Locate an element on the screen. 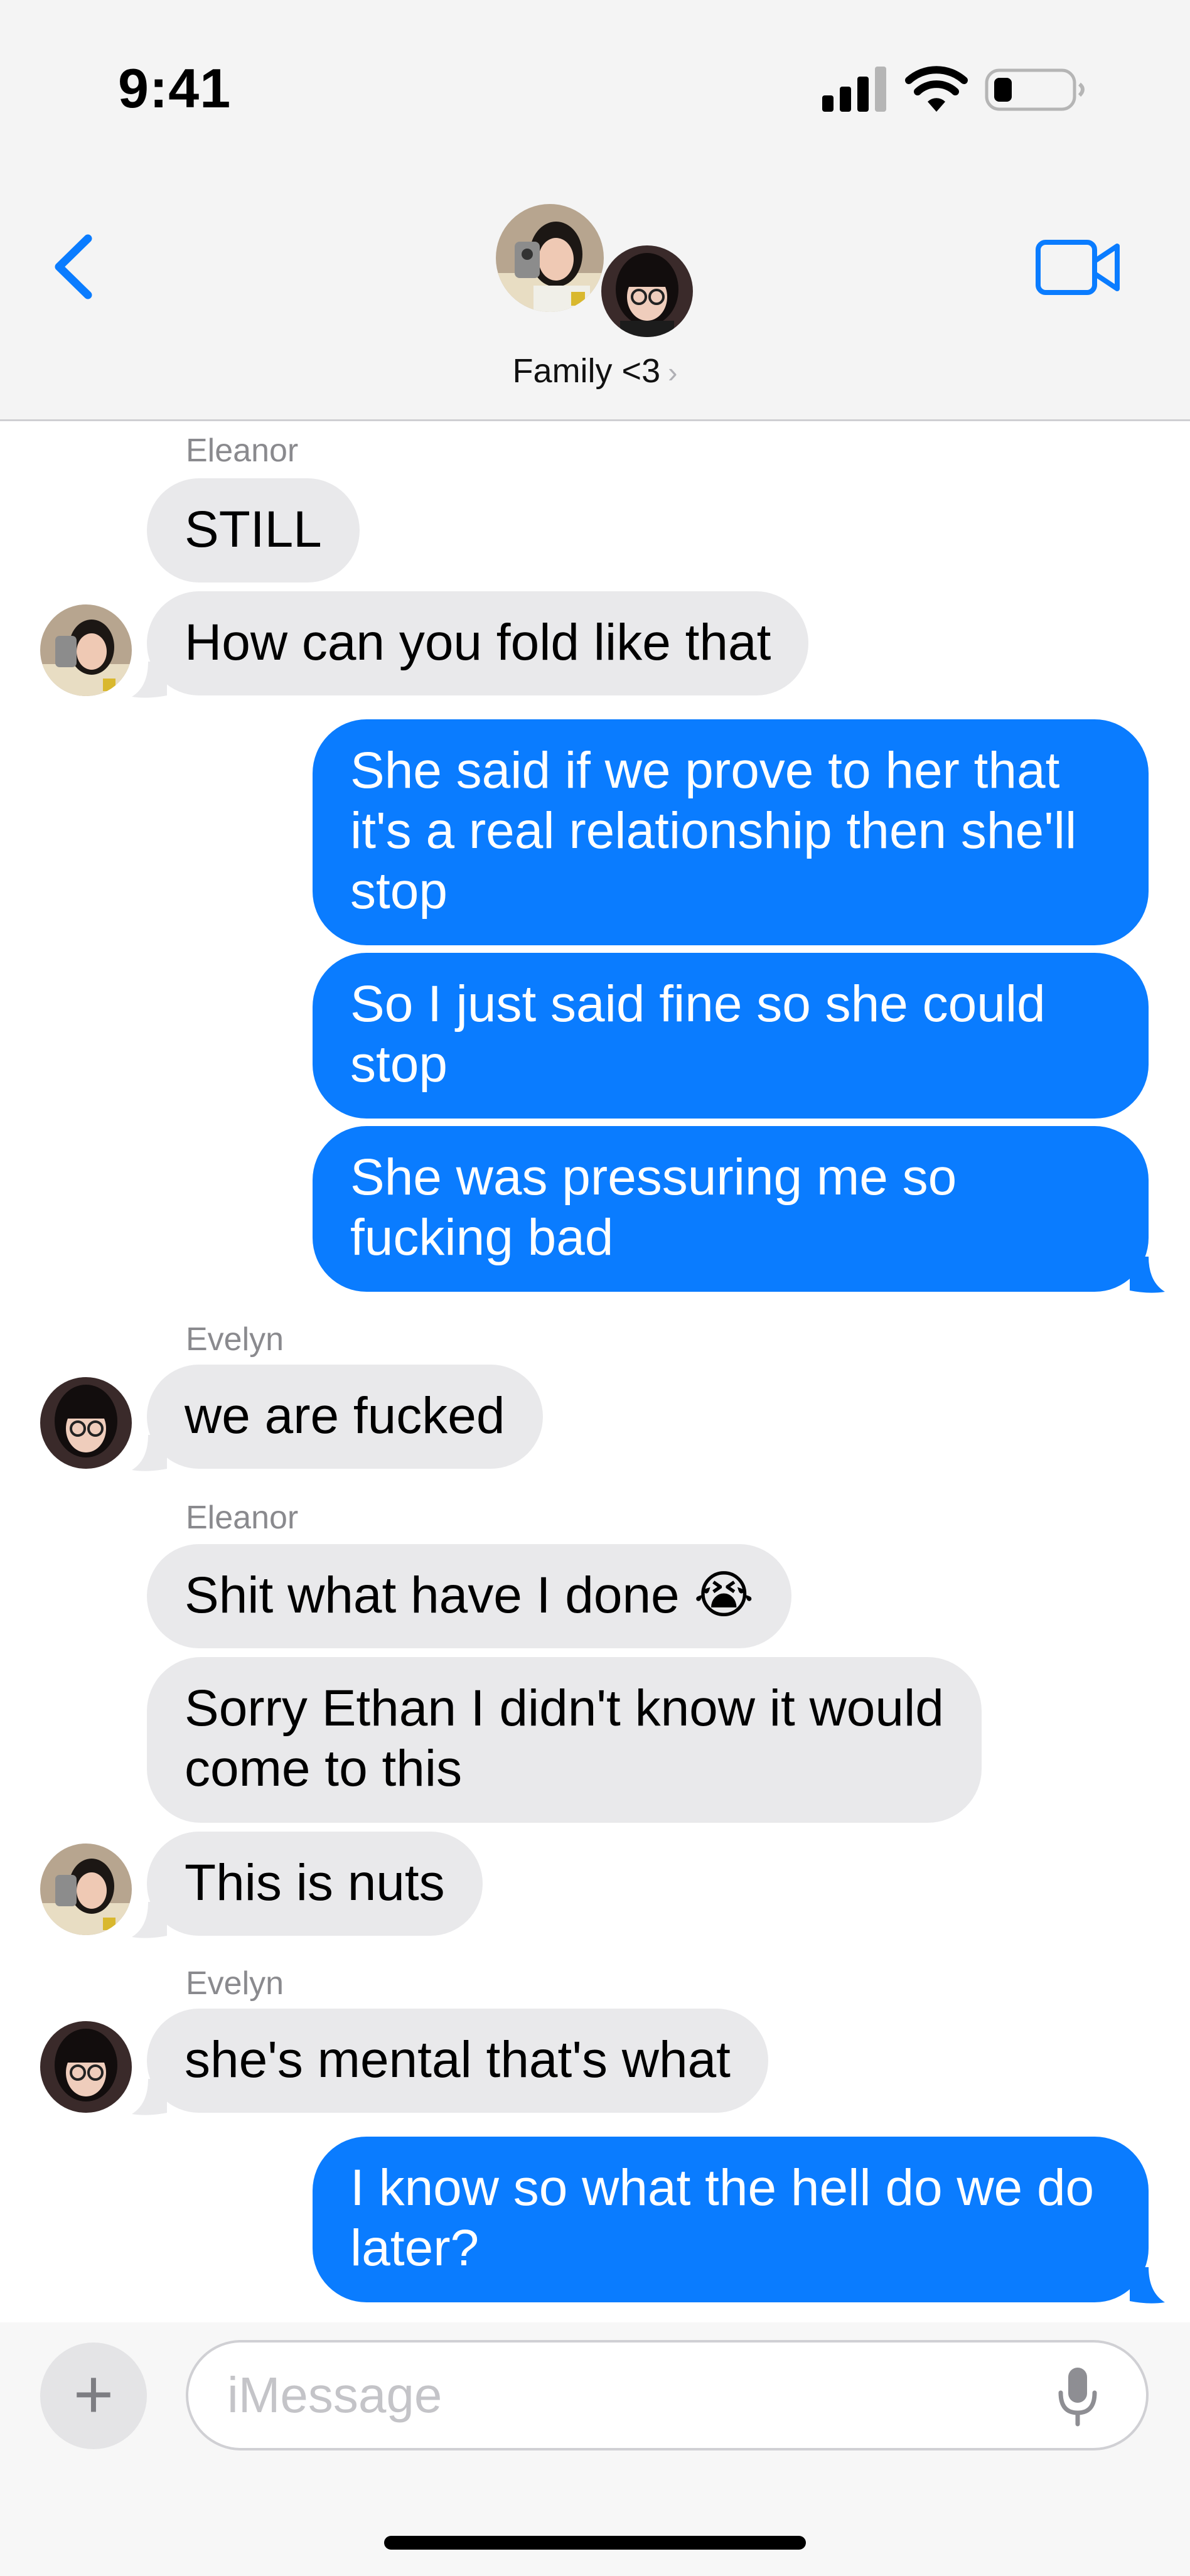 Image resolution: width=1190 pixels, height=2576 pixels. home-indicator is located at coordinates (595, 2543).